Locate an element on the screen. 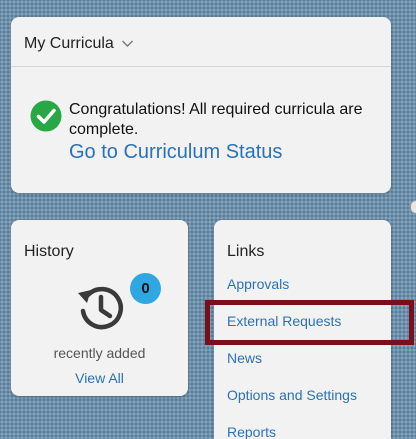 This screenshot has height=439, width=416. history-title: History is located at coordinates (49, 251).